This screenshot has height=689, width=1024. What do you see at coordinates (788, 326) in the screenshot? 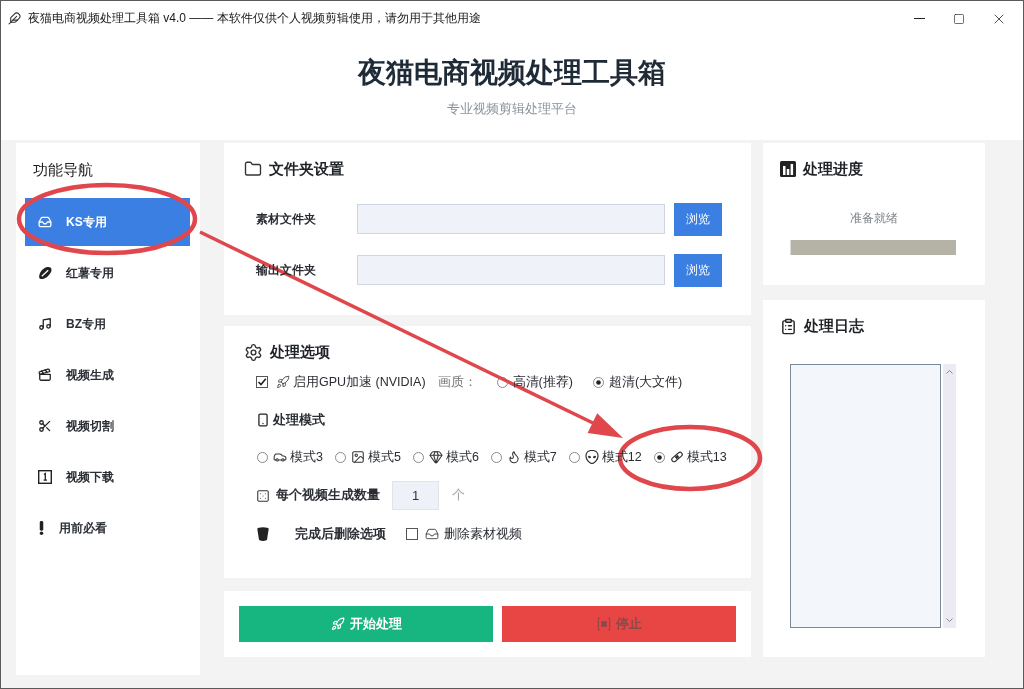
I see `clipboard-icon` at bounding box center [788, 326].